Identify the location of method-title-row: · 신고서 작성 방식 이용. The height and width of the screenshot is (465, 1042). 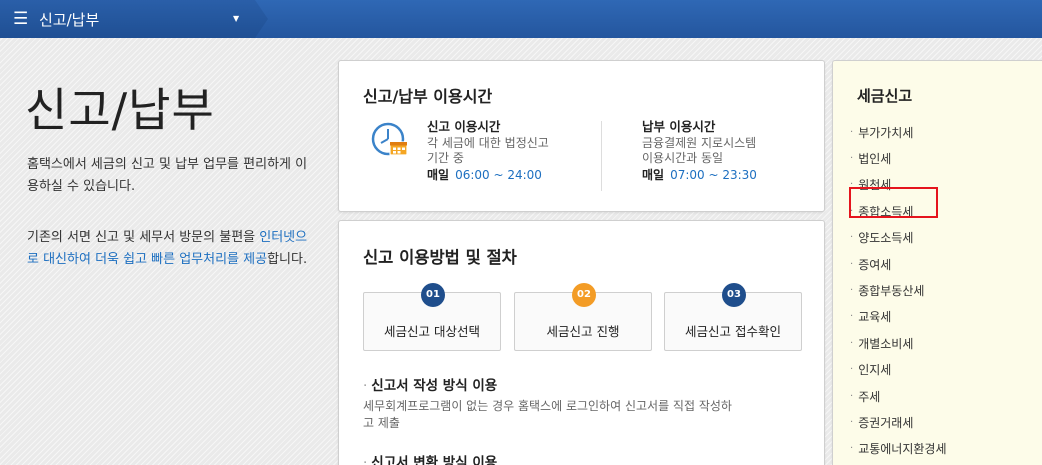
(548, 384).